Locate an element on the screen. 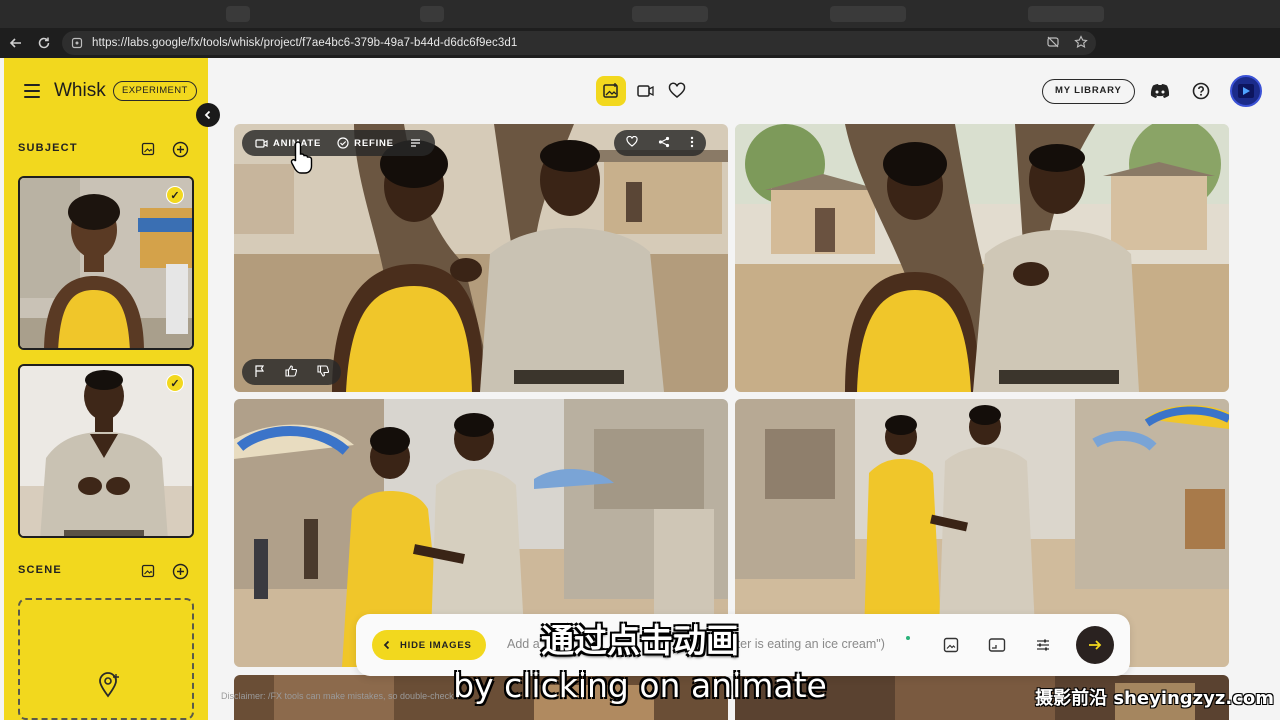 This screenshot has width=1280, height=720. scene-section-title: SCENE is located at coordinates (40, 570).